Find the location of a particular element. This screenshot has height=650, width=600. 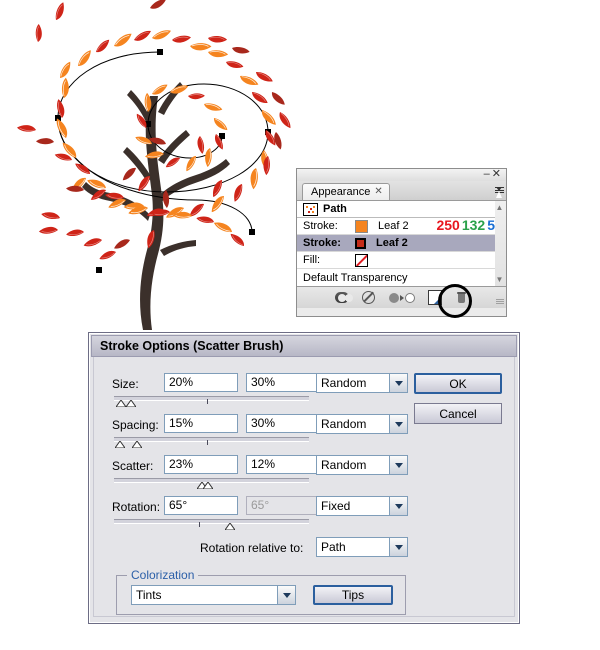

spacing-row: Spacing: is located at coordinates (135, 424).